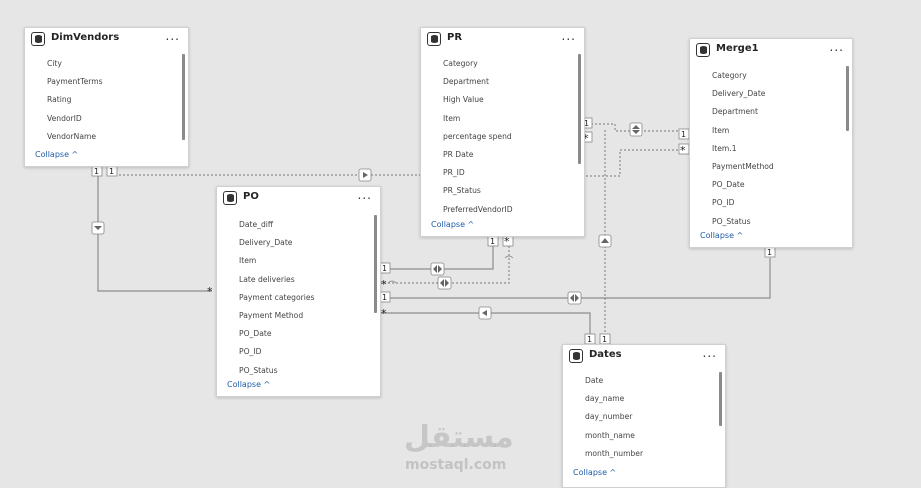  What do you see at coordinates (96, 171) in the screenshot?
I see `card-dimvendors-one-a: 1` at bounding box center [96, 171].